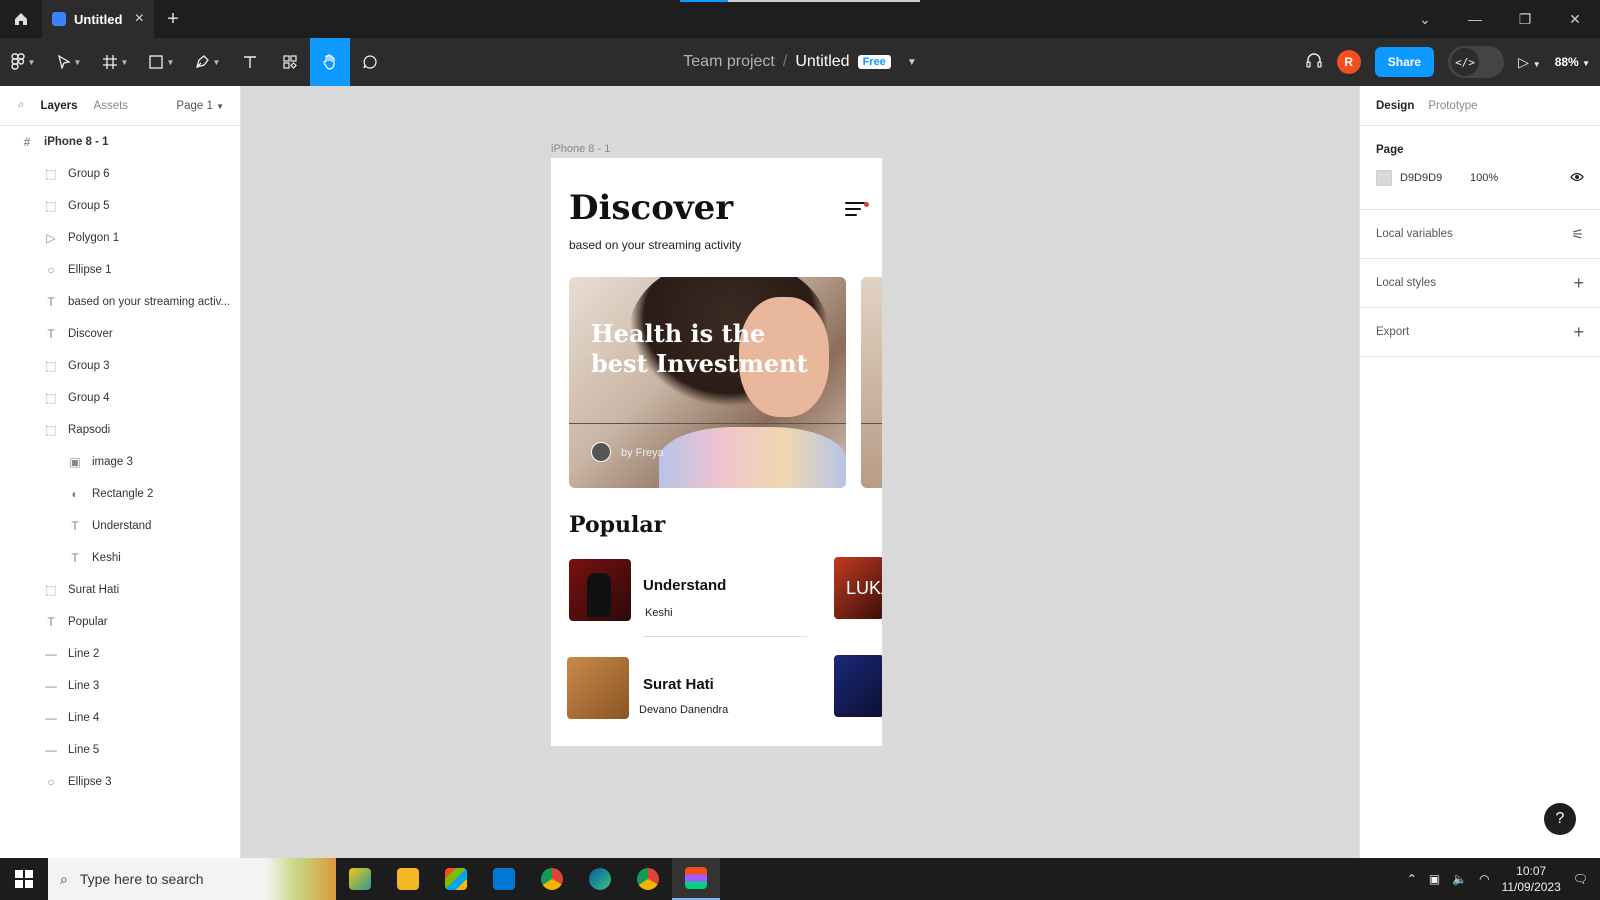 The image size is (1600, 900). I want to click on layer-row: ○ Ellipse 3, so click(120, 782).